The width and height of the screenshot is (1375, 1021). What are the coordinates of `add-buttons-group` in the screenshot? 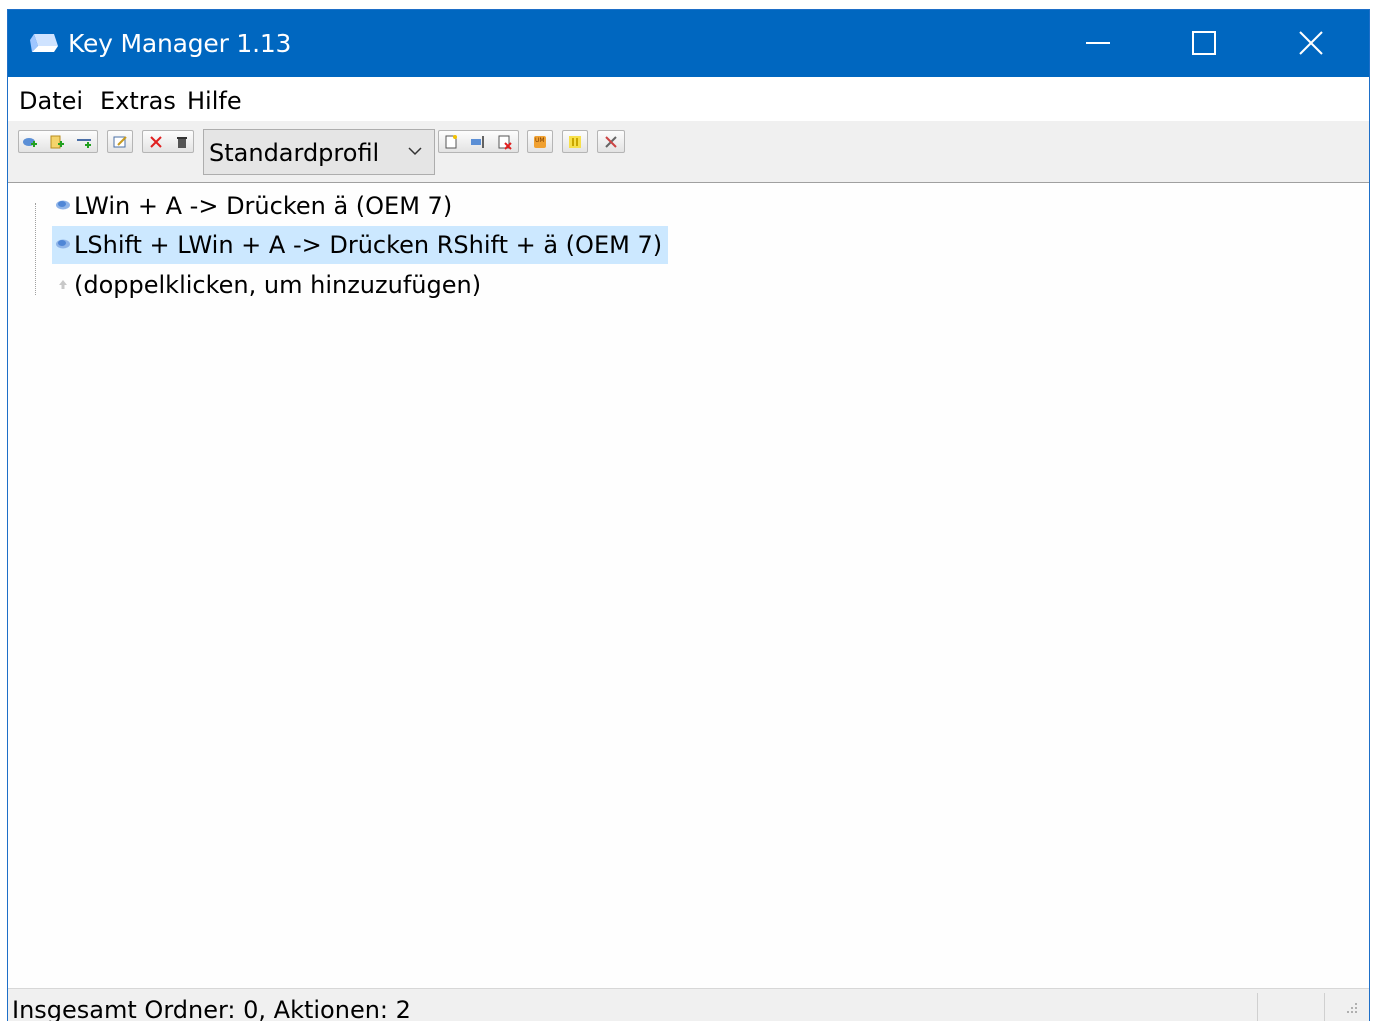 It's located at (58, 141).